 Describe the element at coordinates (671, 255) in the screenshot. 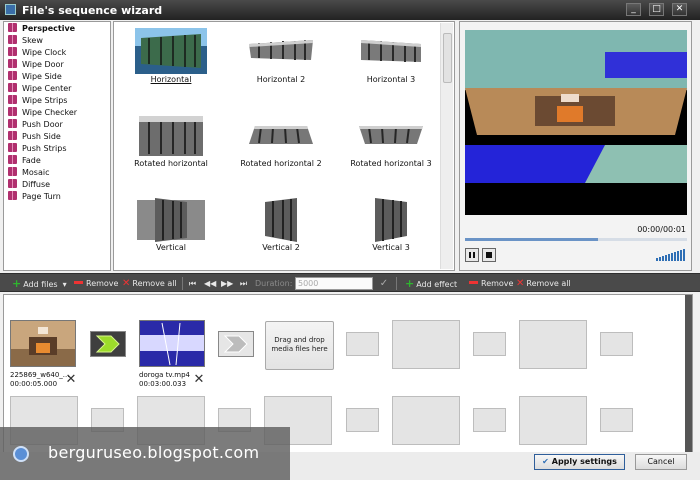

I see `volume-icon` at that location.